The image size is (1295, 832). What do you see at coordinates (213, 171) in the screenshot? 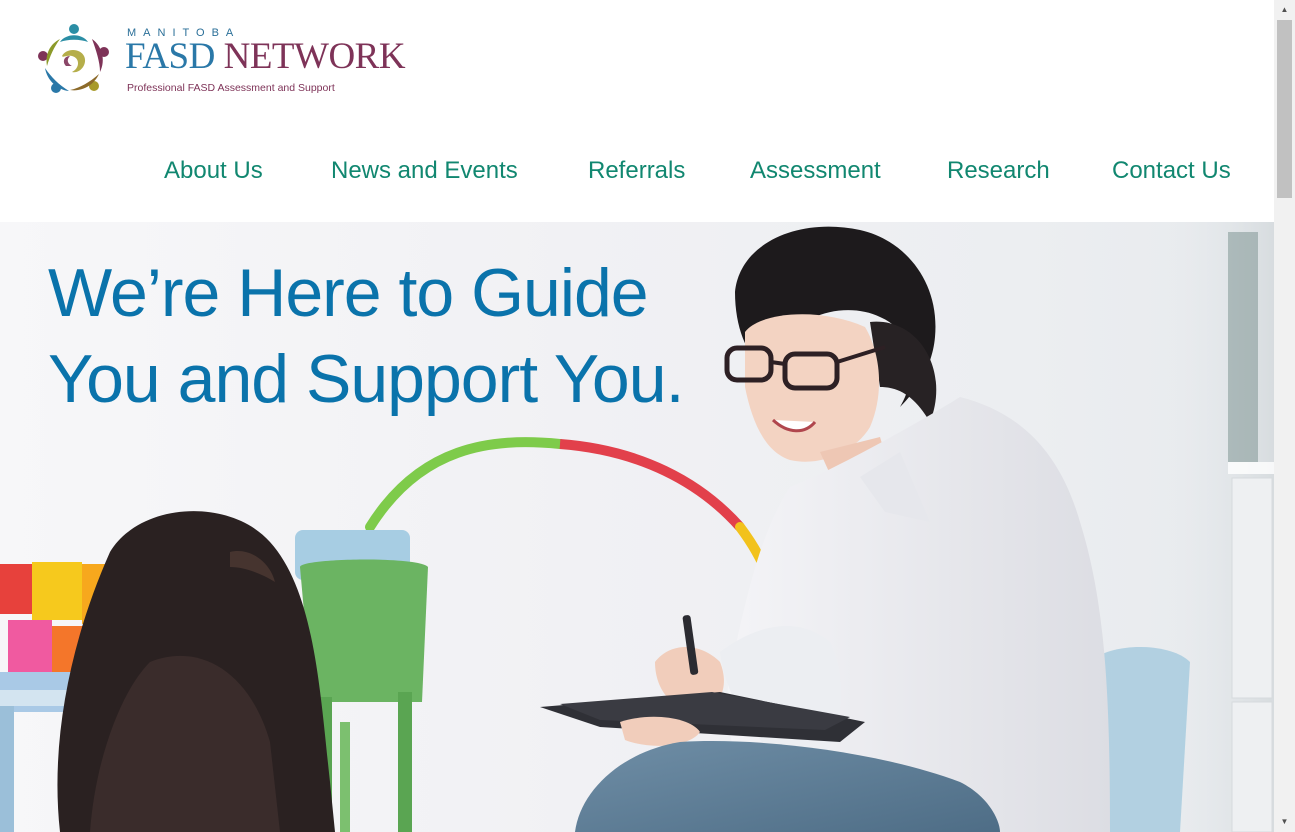
I see `nav-about-us: About Us` at bounding box center [213, 171].